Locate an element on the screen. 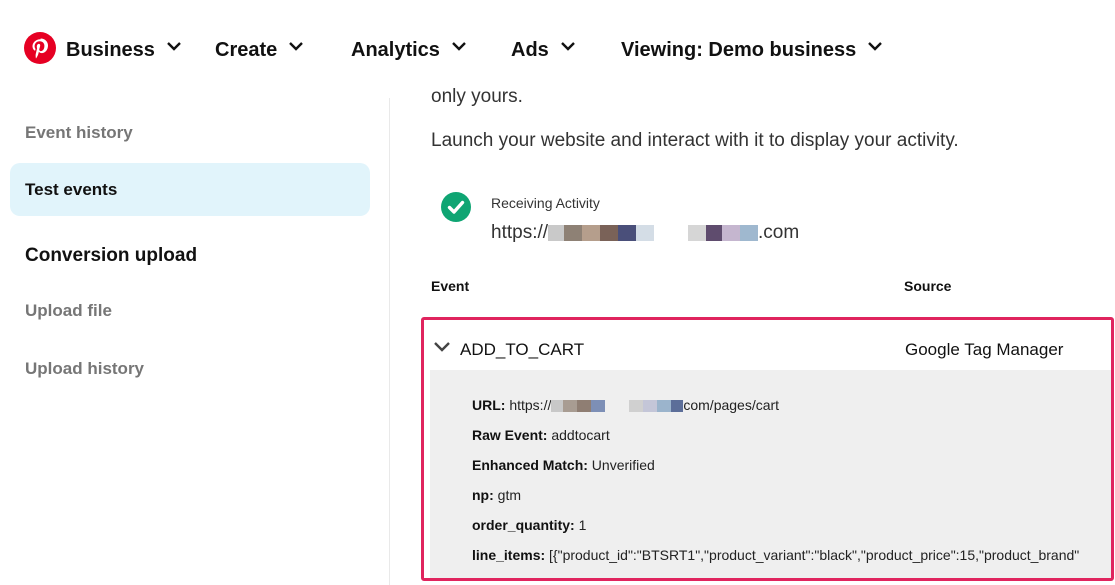  sidebar-item-upload-file: Upload file is located at coordinates (68, 311).